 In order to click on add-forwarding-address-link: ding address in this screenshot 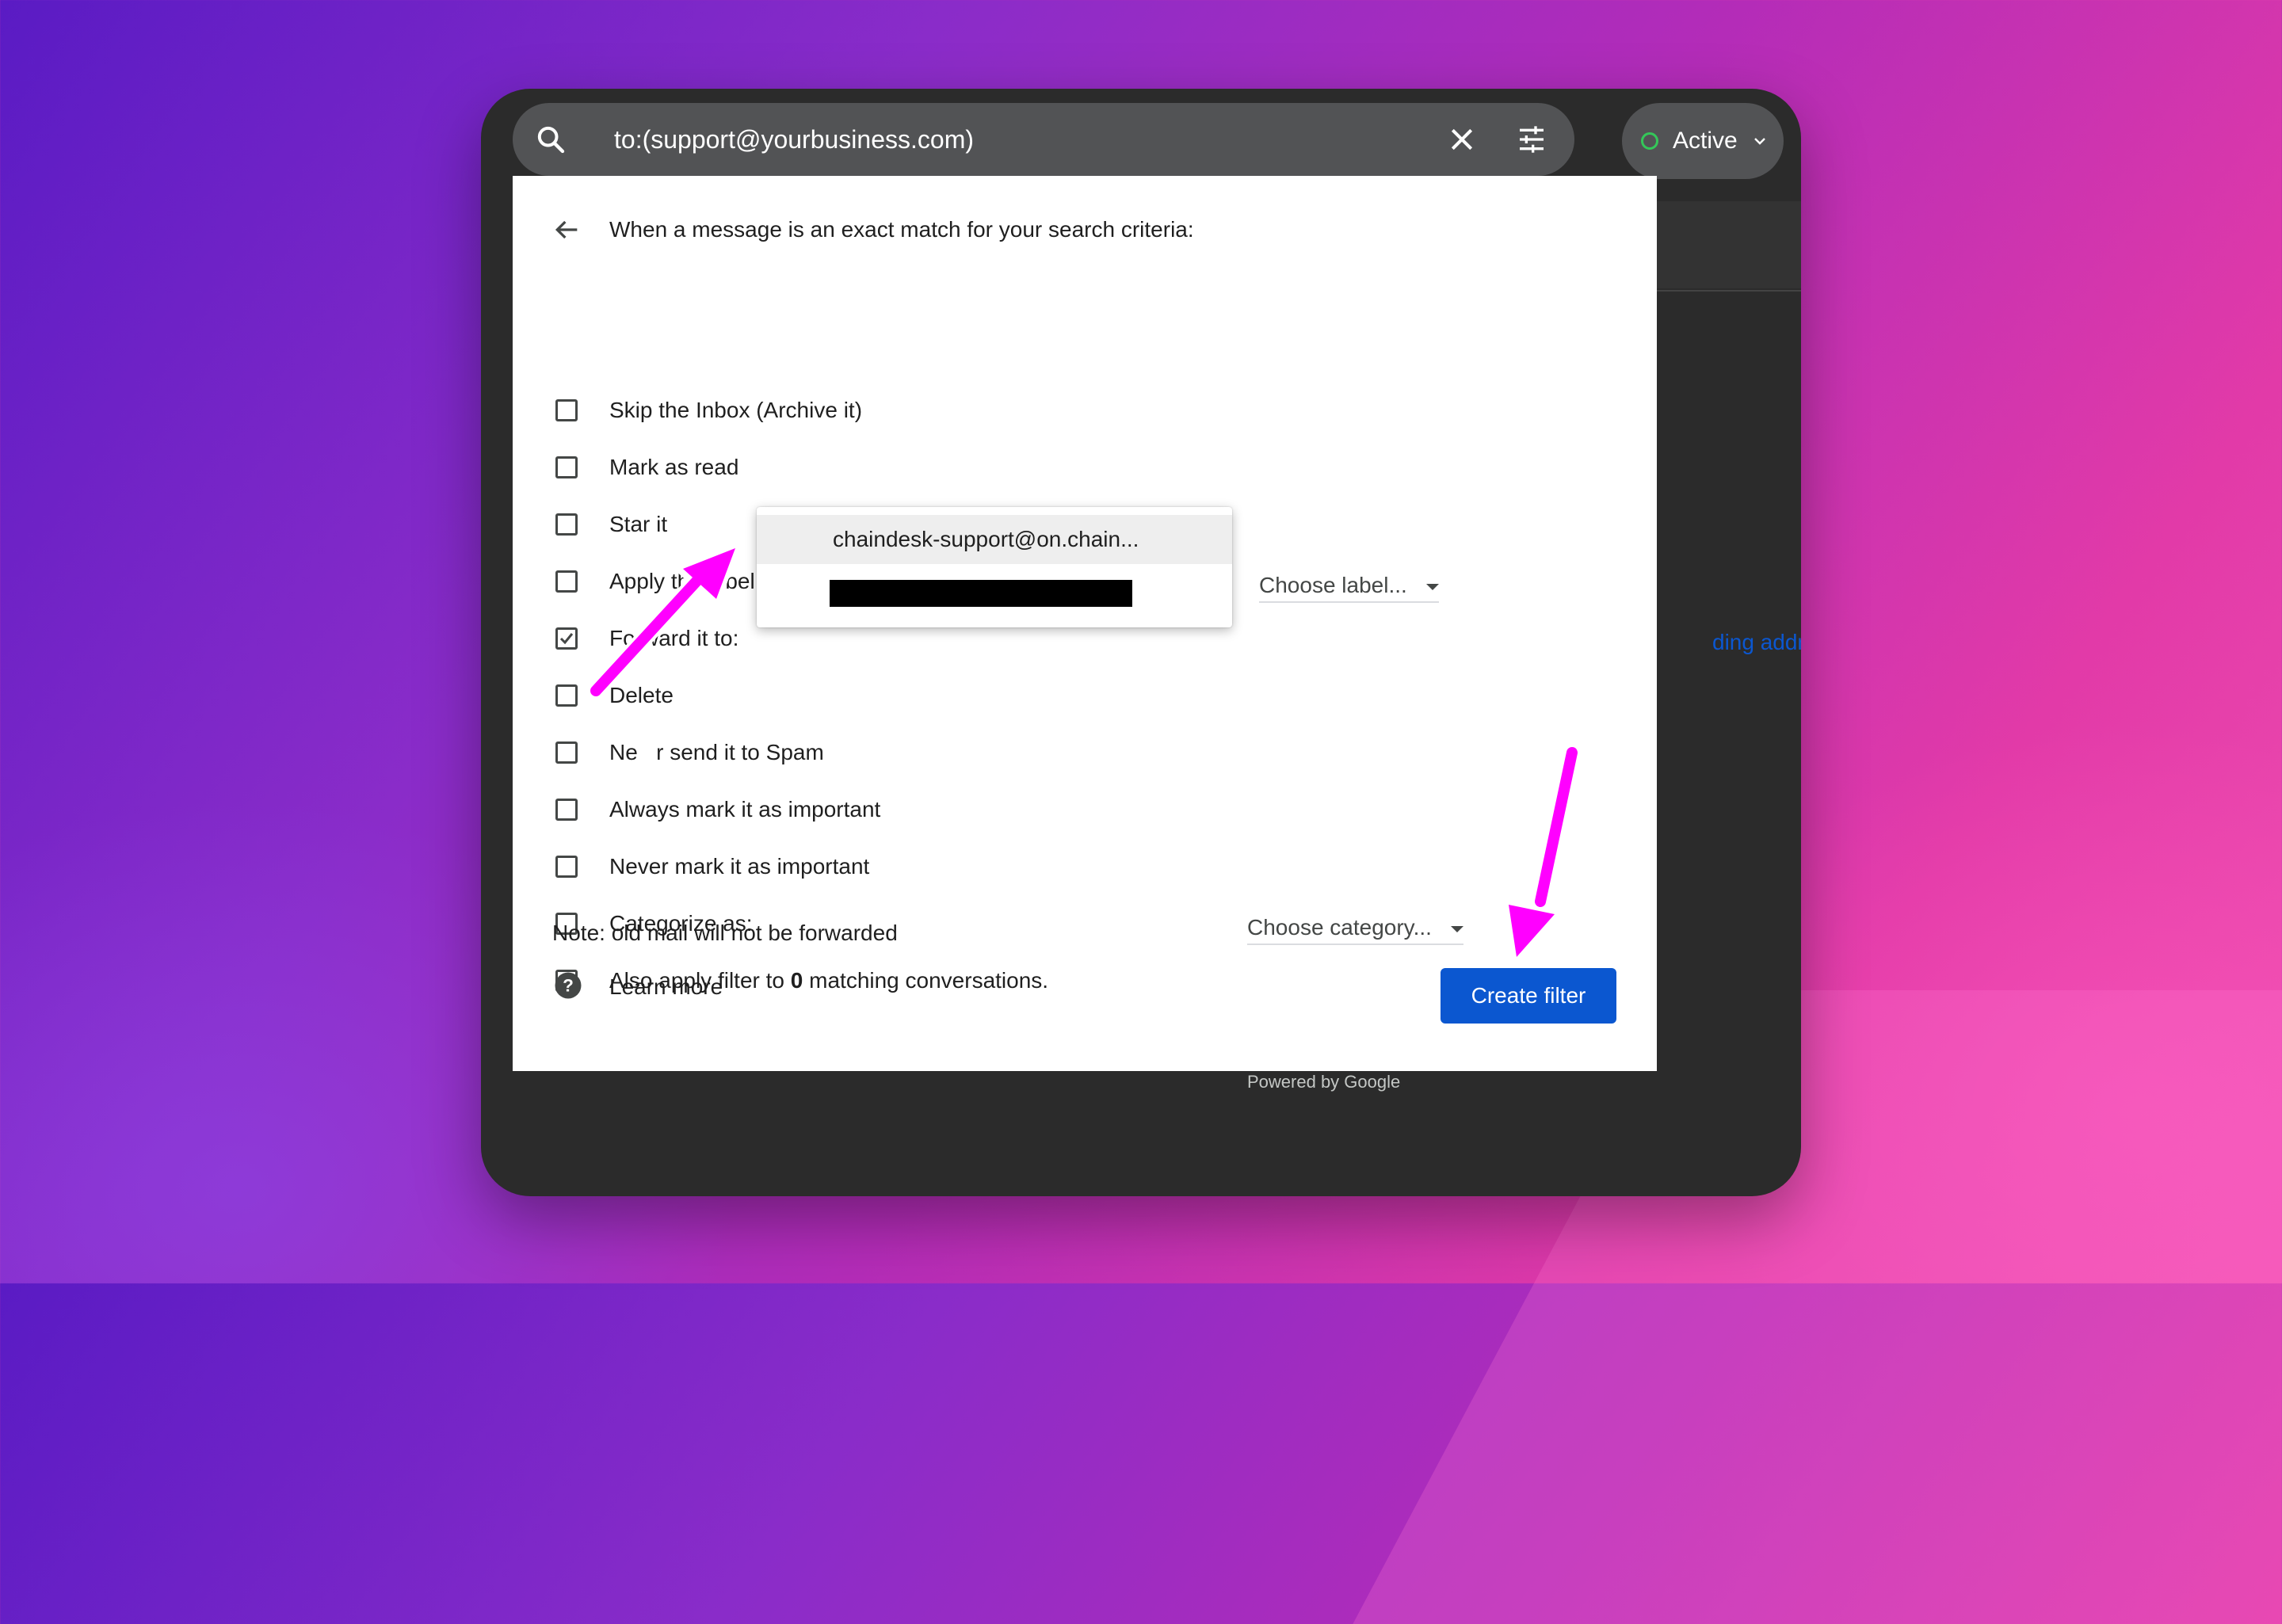, I will do `click(1756, 643)`.